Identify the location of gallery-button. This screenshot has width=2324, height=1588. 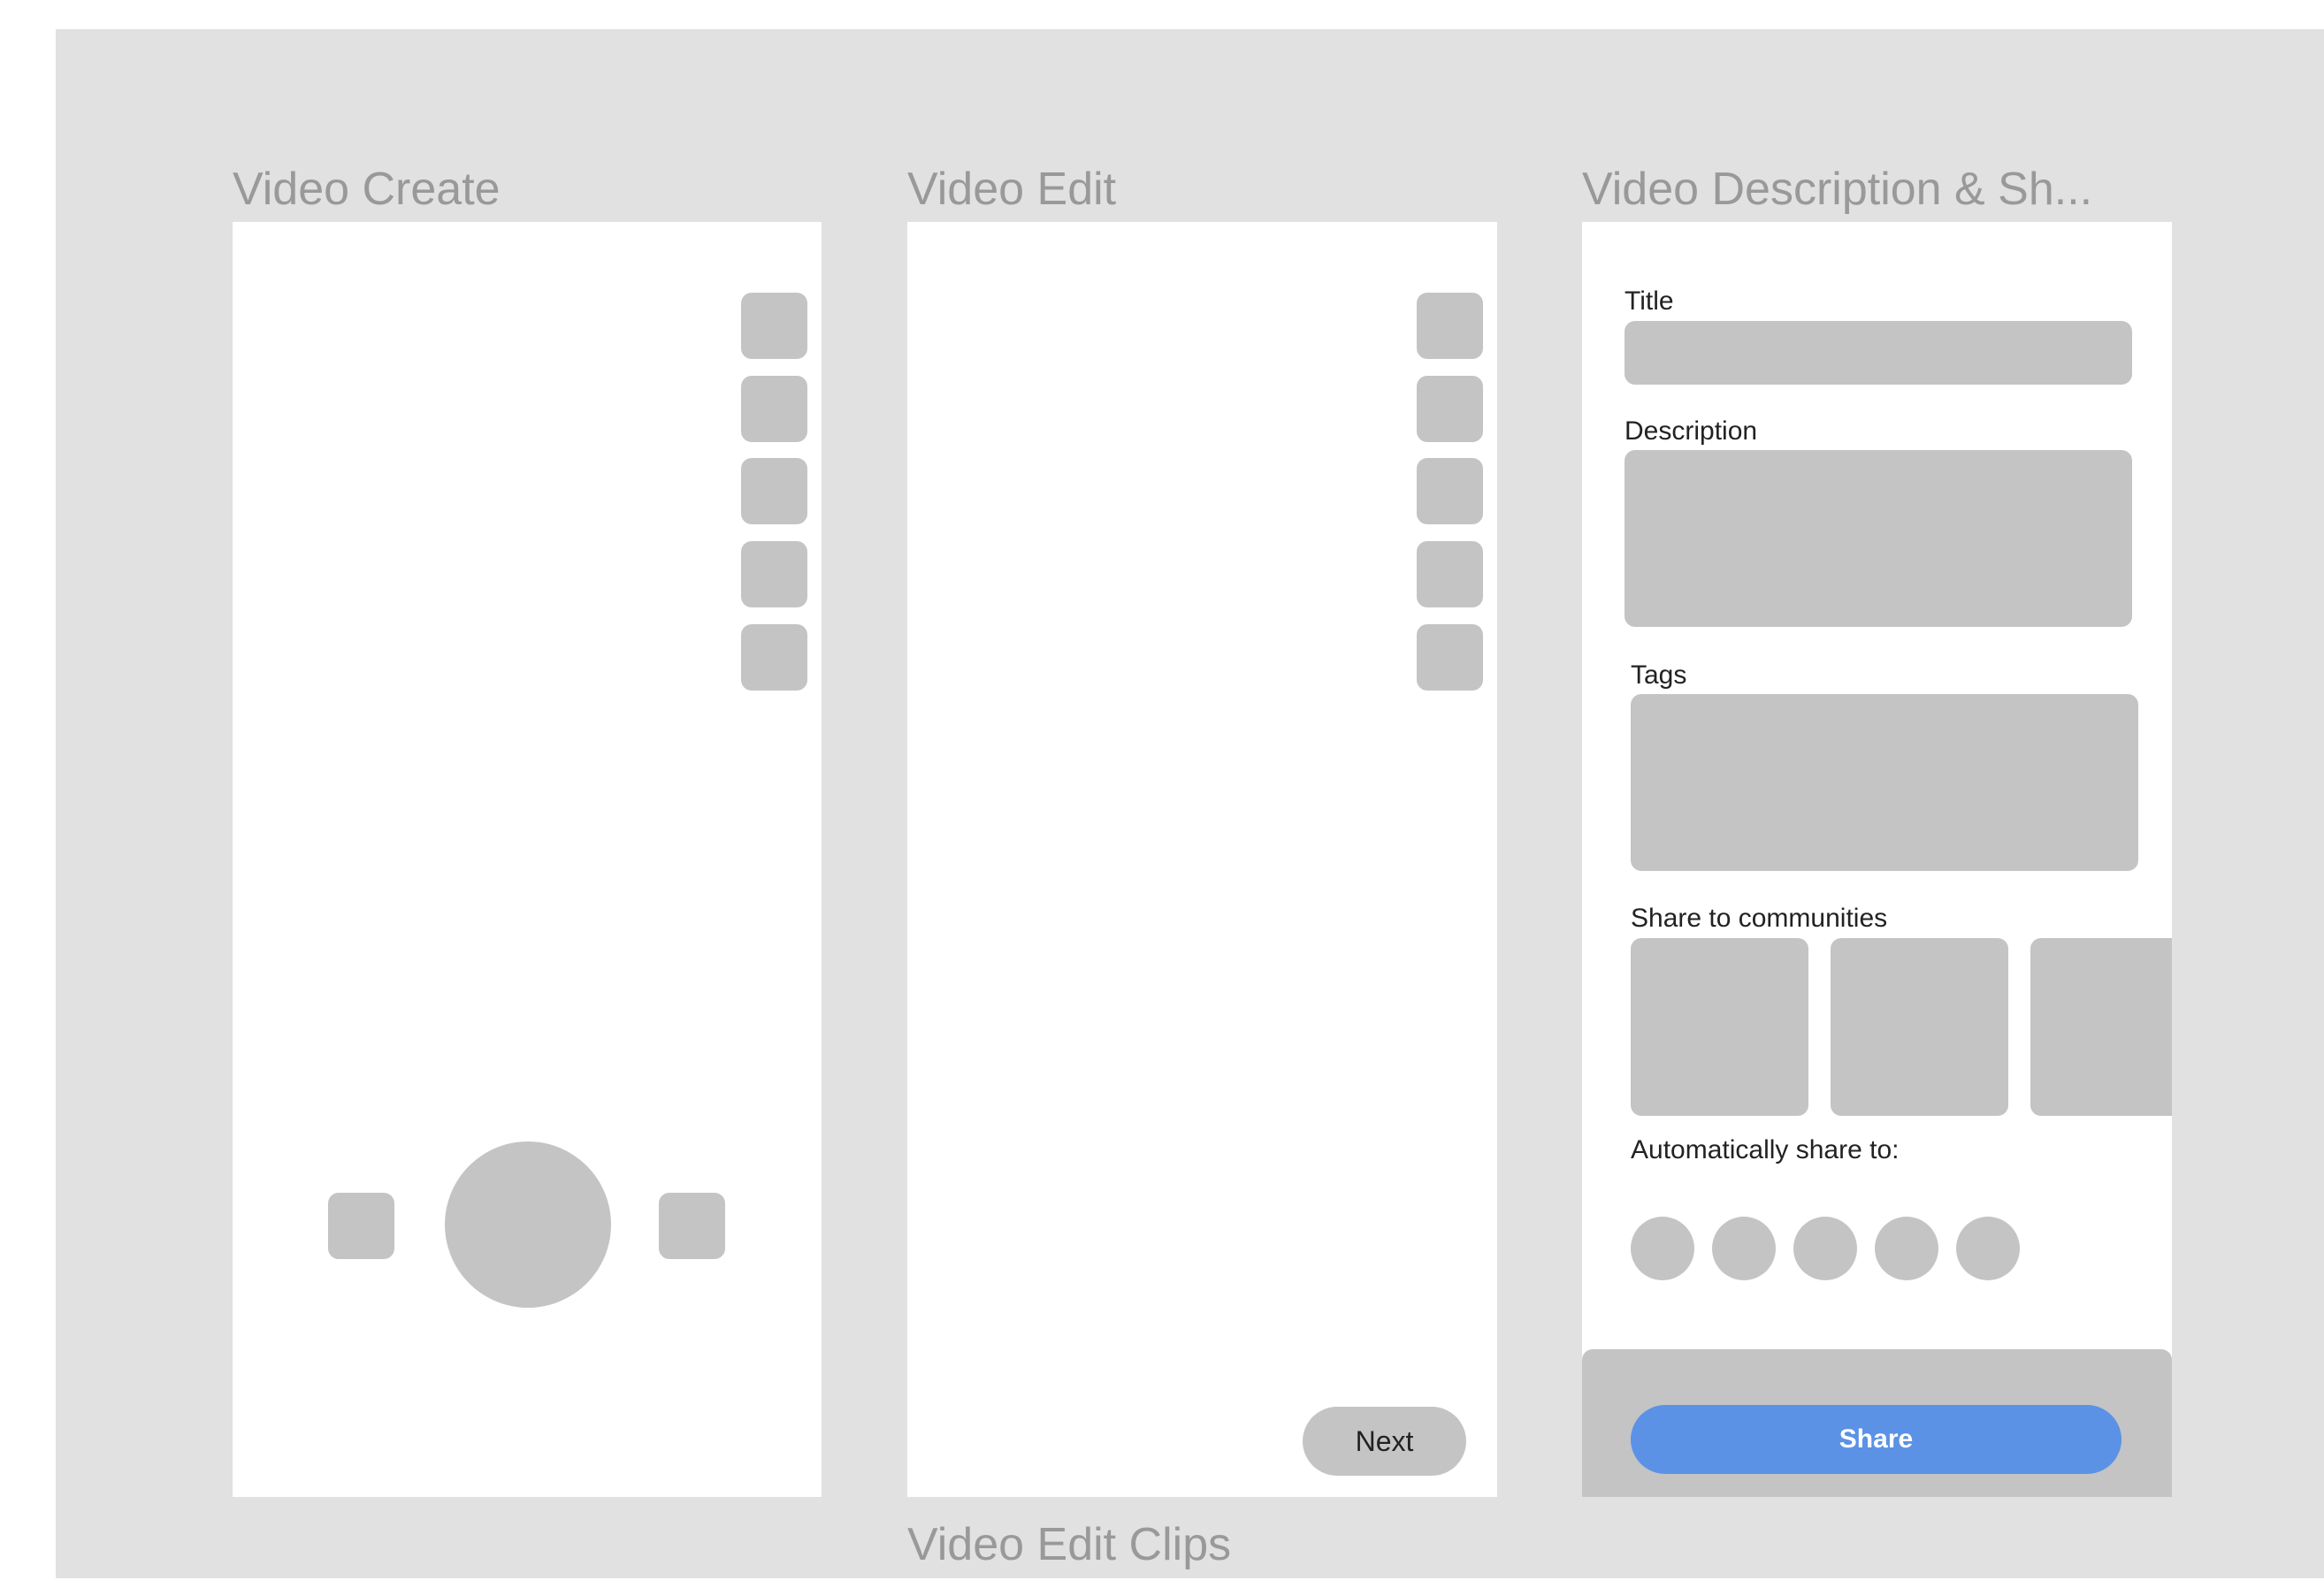
(361, 1226).